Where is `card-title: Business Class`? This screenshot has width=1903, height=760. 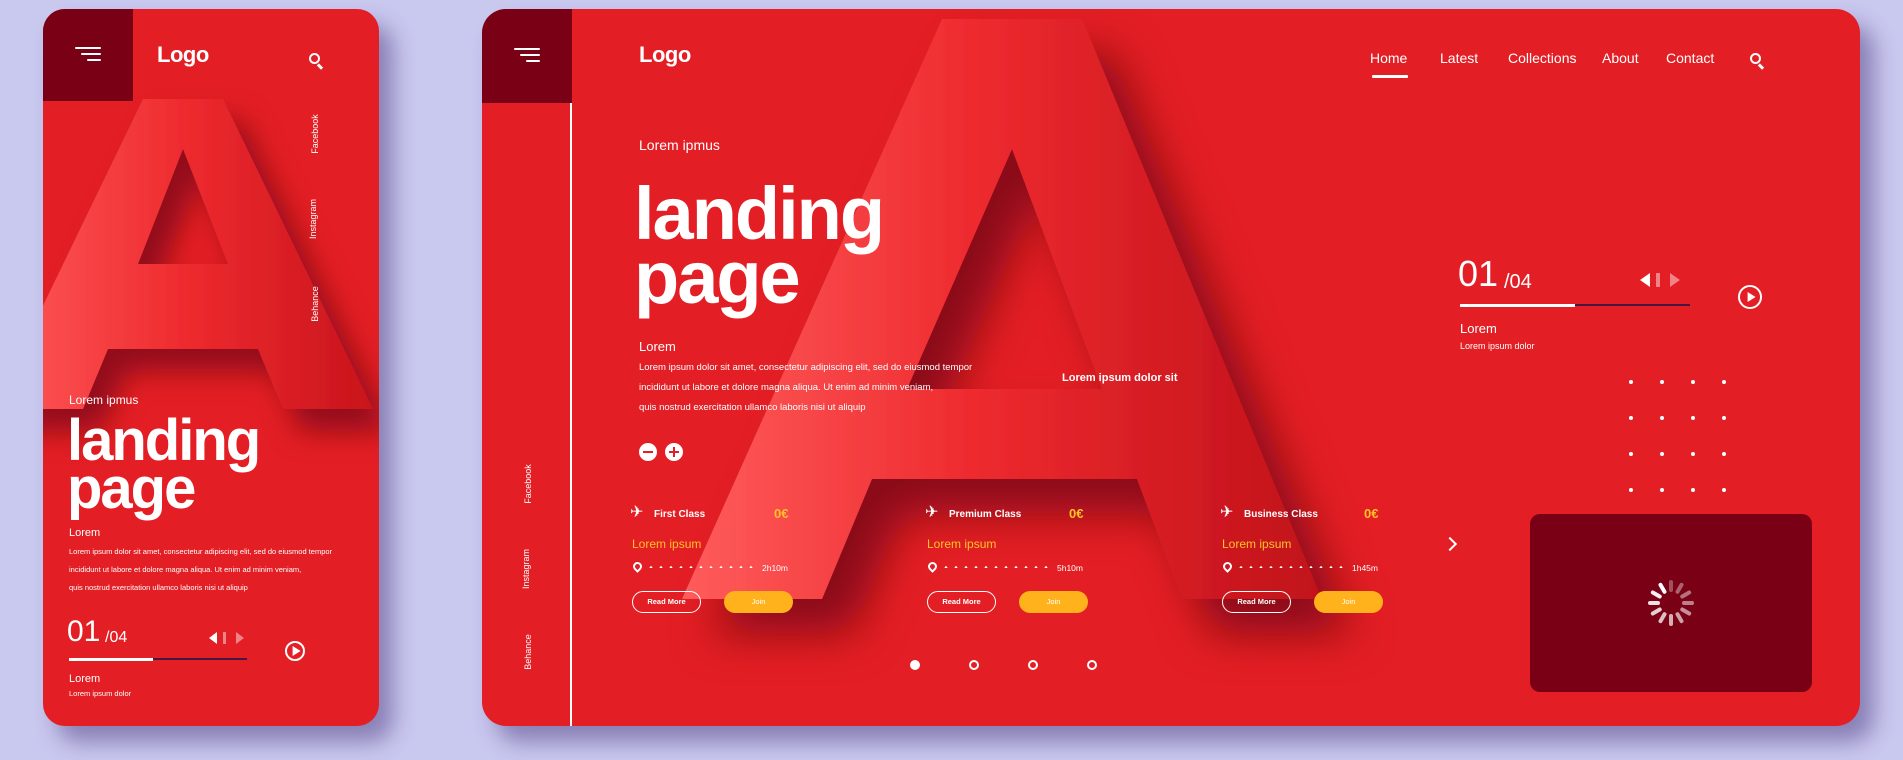 card-title: Business Class is located at coordinates (1281, 514).